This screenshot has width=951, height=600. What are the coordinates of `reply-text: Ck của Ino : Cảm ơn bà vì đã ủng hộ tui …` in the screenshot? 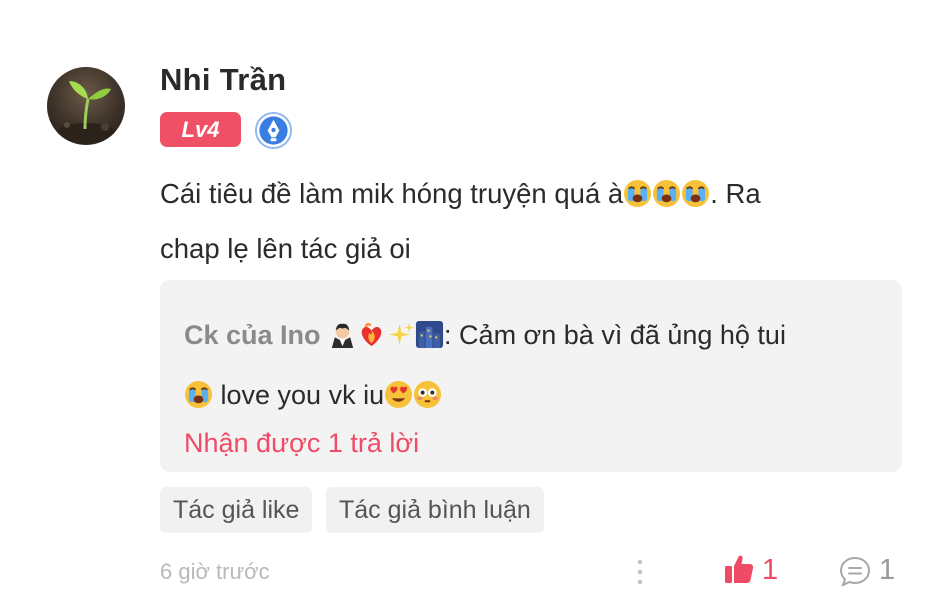 It's located at (534, 365).